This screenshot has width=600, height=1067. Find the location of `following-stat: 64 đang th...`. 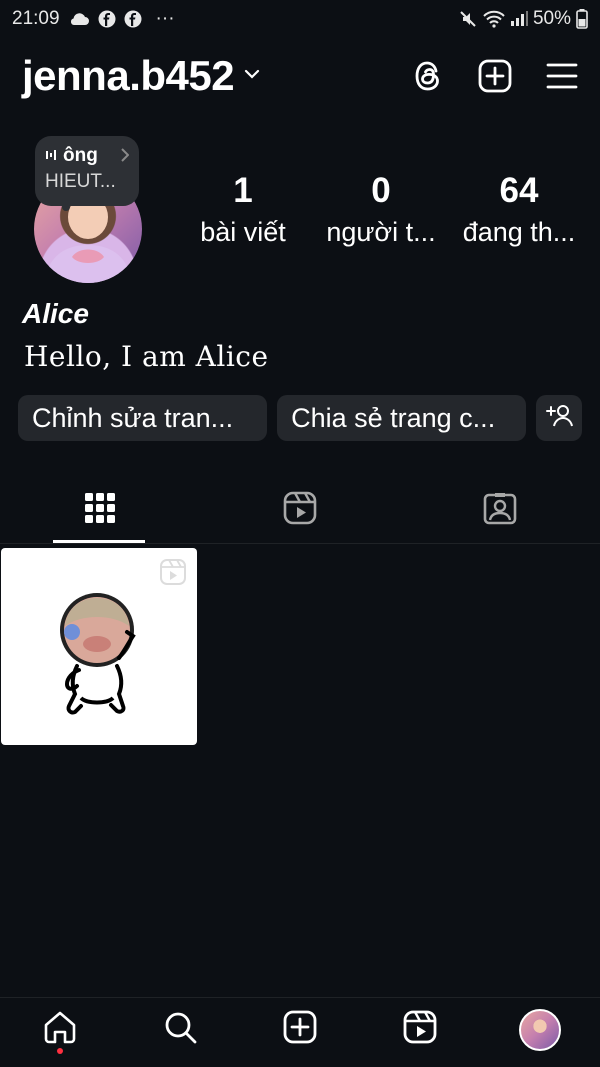

following-stat: 64 đang th... is located at coordinates (519, 209).